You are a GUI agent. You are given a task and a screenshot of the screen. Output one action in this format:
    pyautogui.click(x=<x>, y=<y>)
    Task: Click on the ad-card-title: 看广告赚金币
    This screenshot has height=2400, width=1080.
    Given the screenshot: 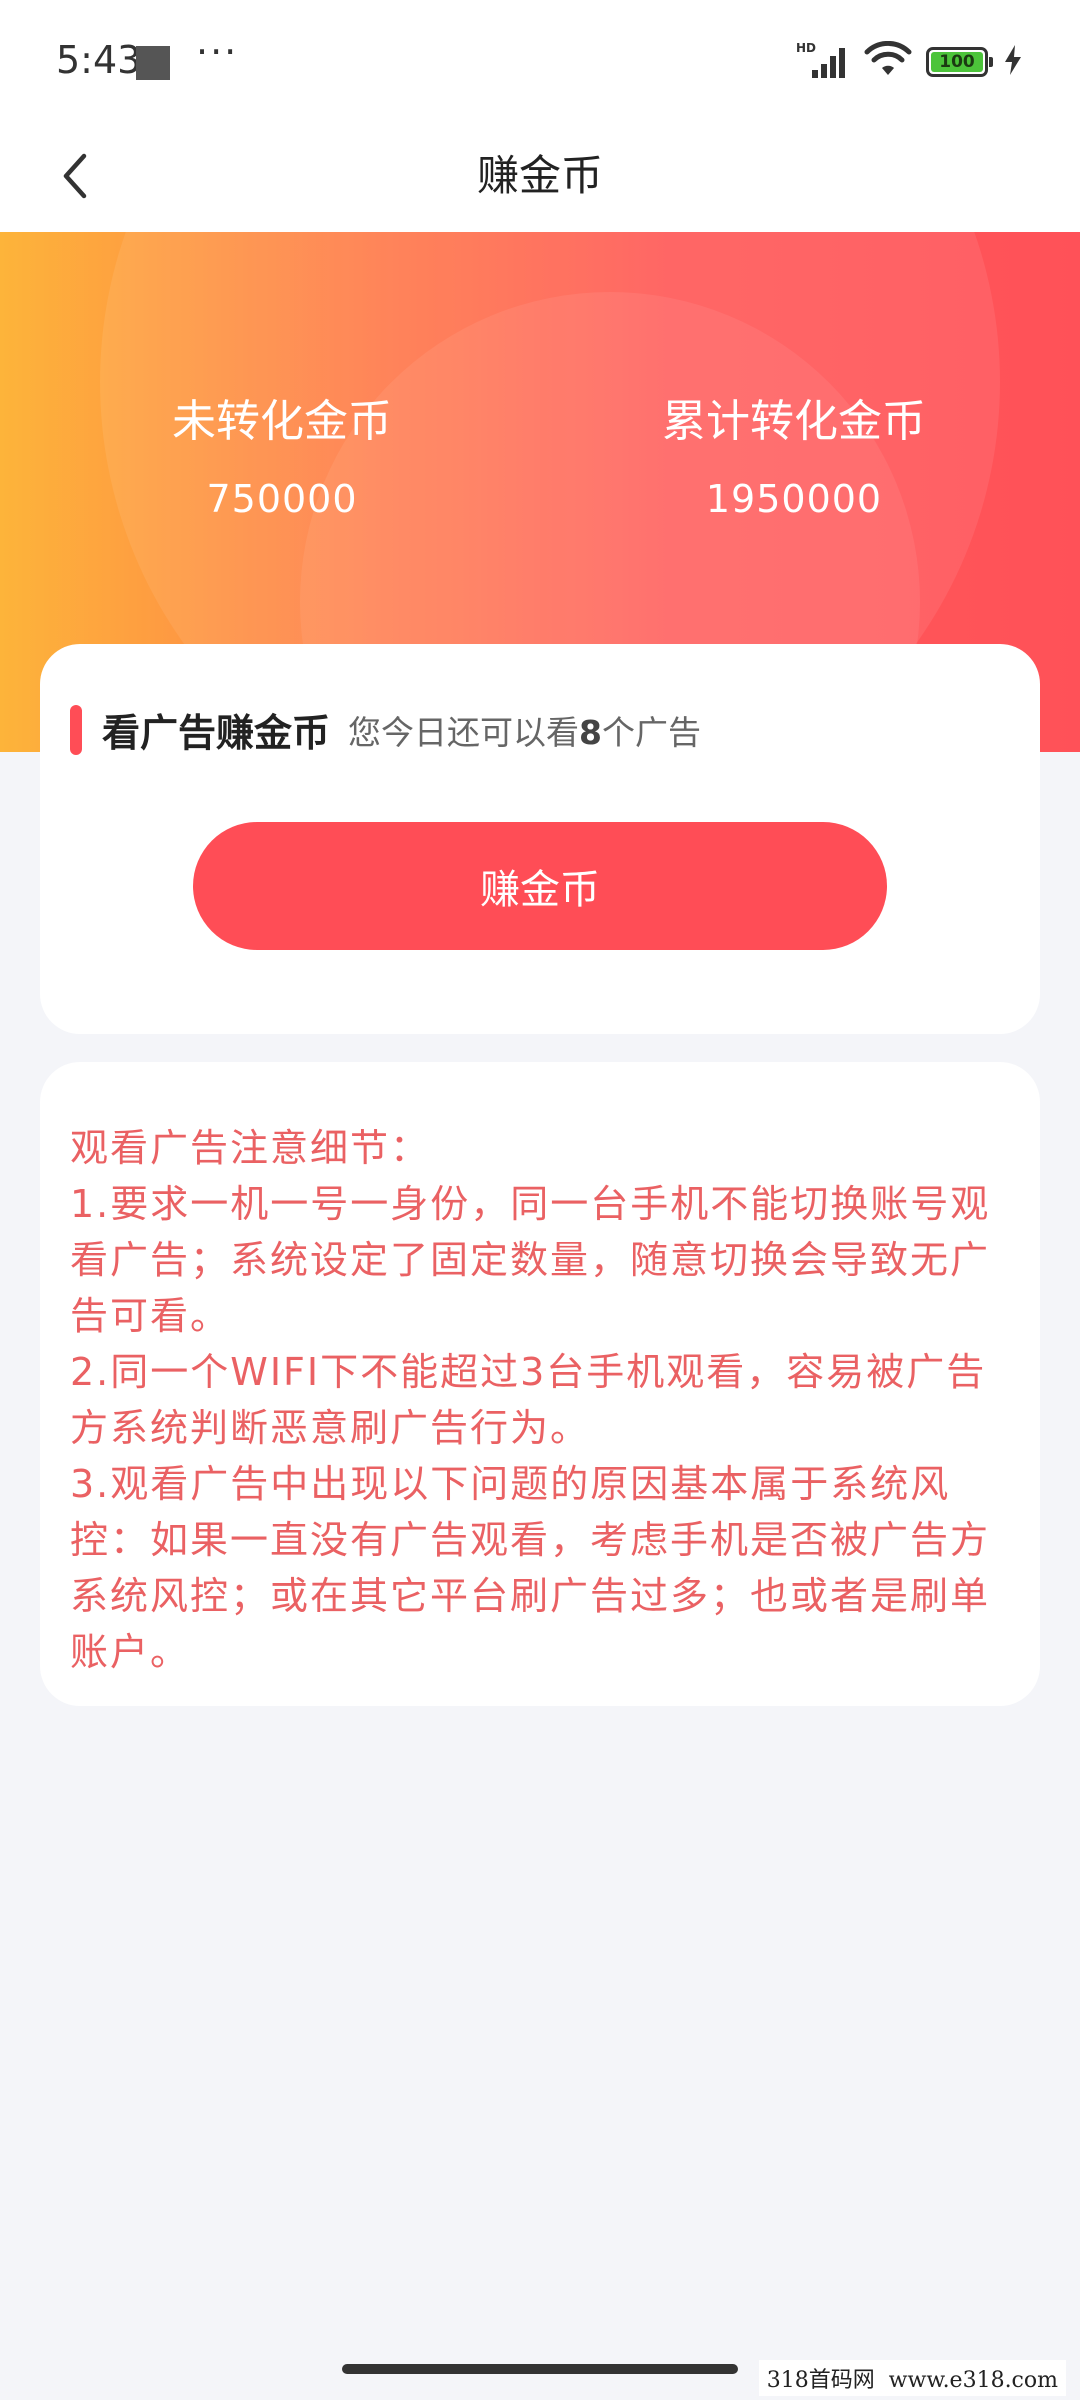 What is the action you would take?
    pyautogui.click(x=216, y=733)
    